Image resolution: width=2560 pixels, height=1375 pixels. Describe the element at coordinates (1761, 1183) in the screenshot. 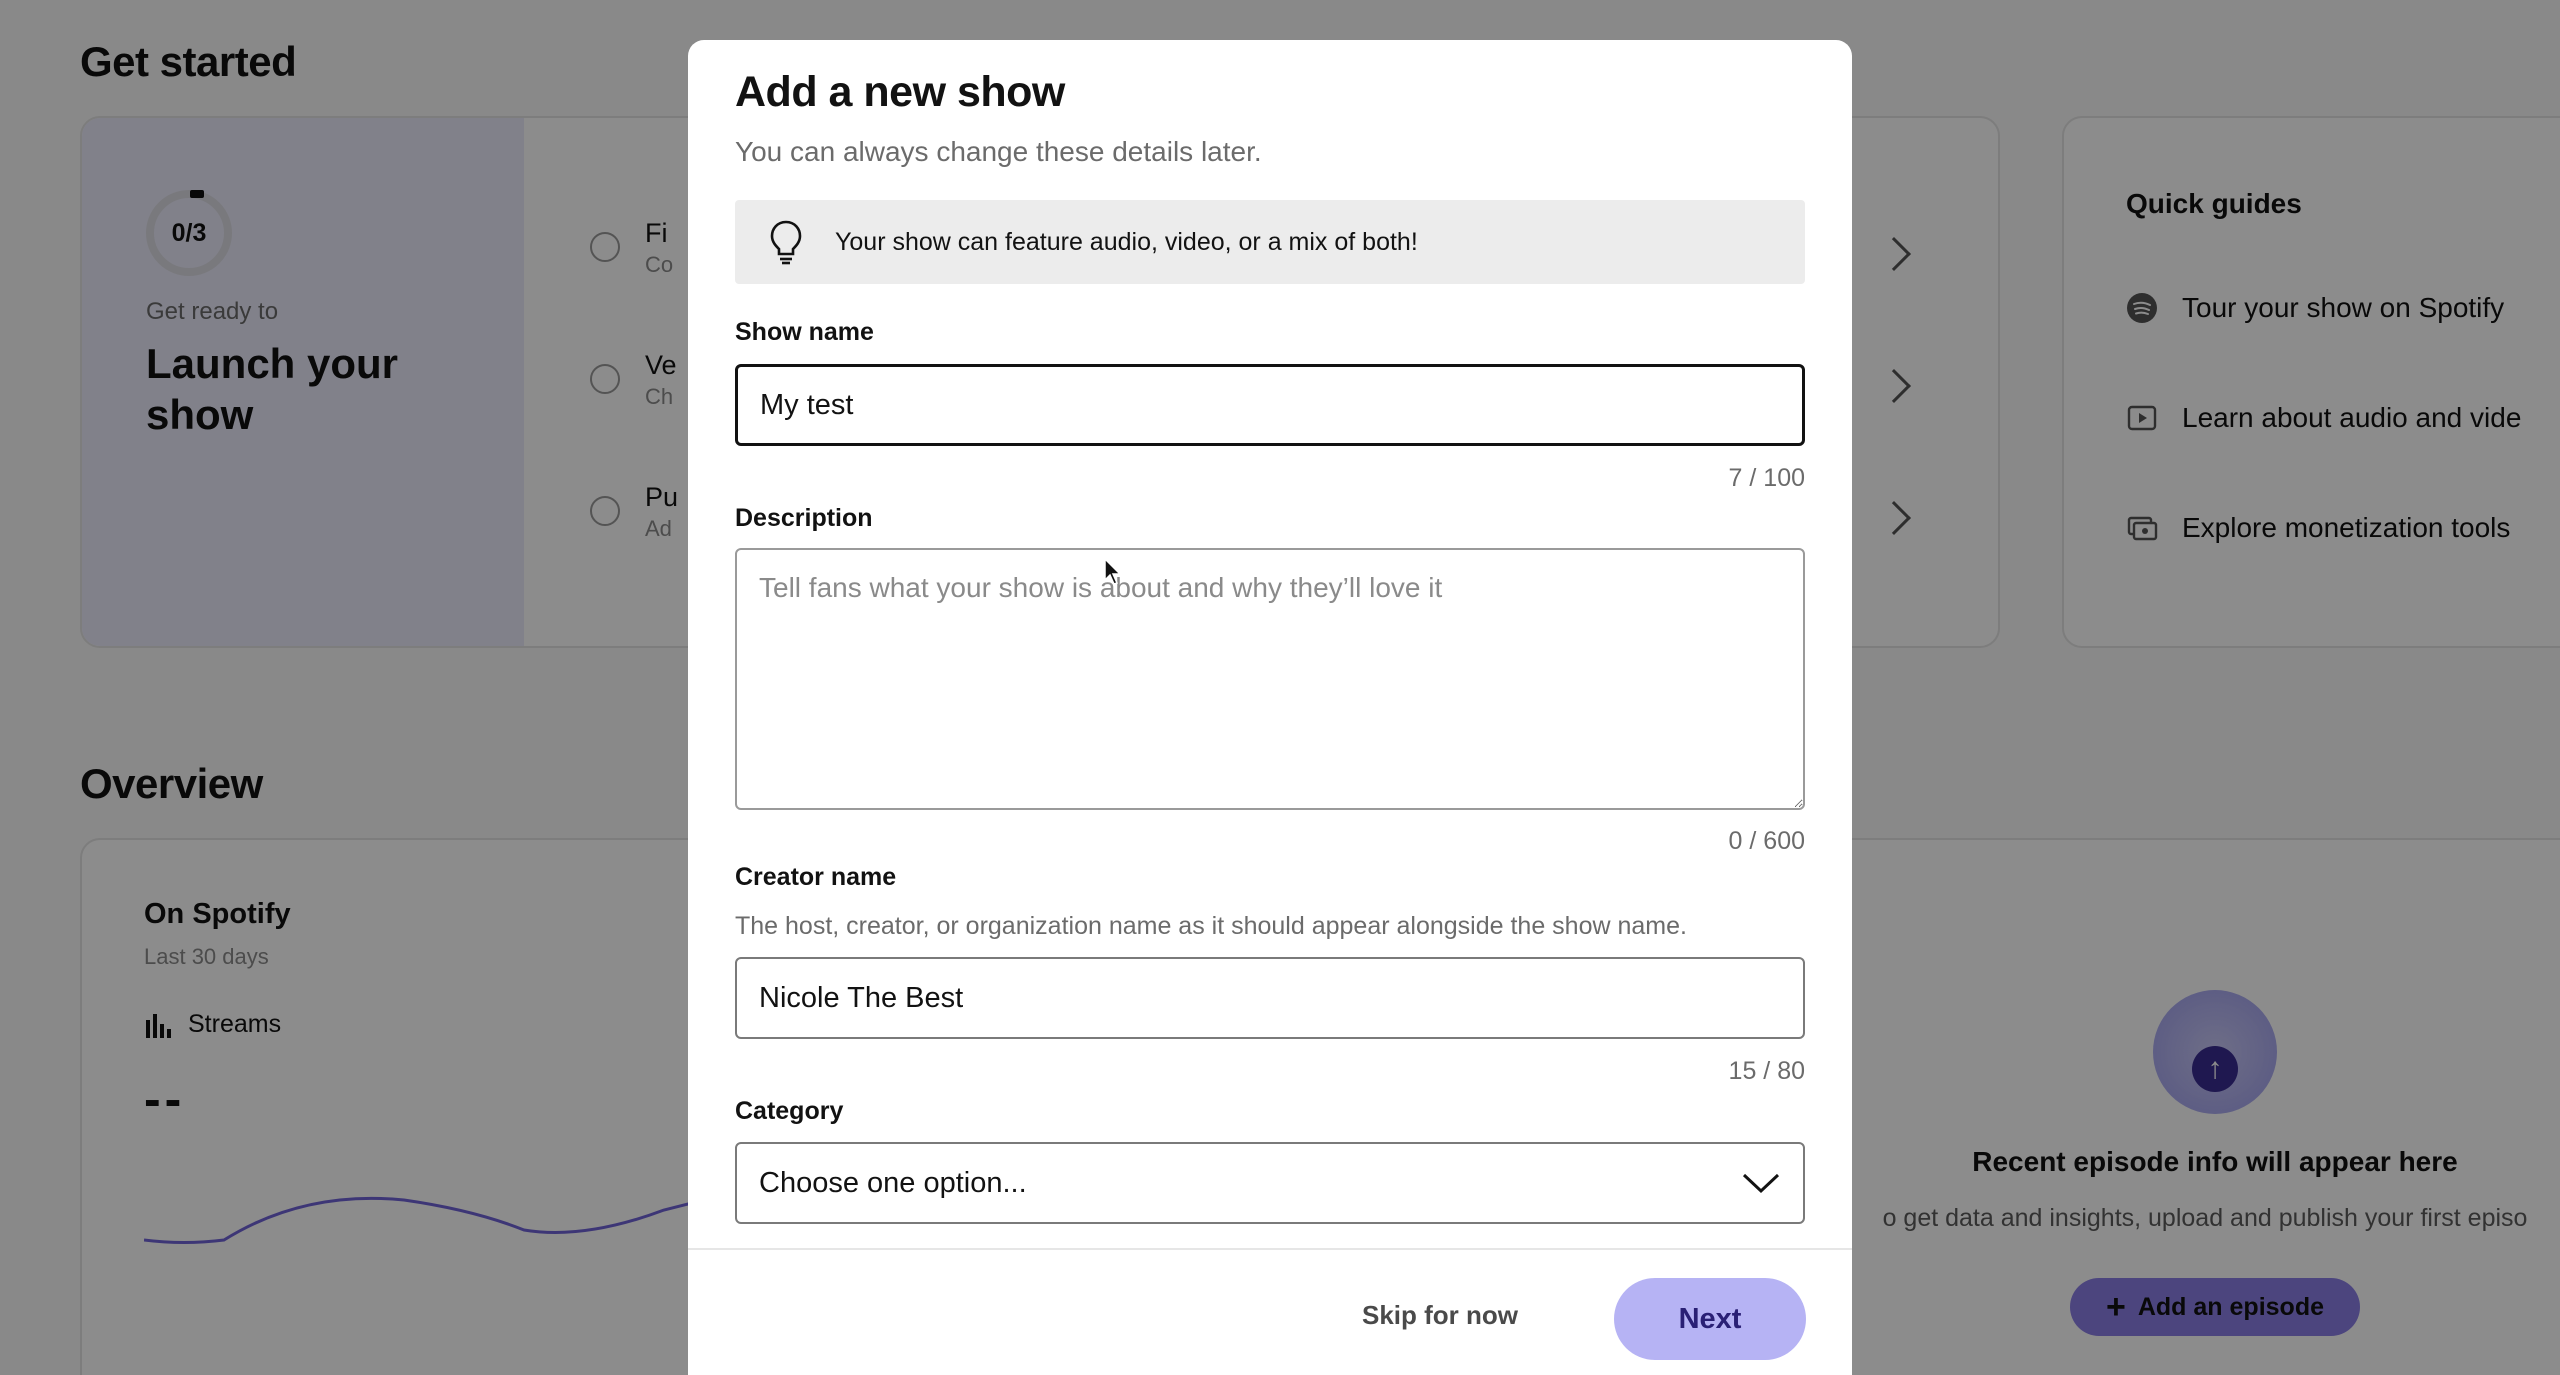

I see `chevron-down-icon` at that location.